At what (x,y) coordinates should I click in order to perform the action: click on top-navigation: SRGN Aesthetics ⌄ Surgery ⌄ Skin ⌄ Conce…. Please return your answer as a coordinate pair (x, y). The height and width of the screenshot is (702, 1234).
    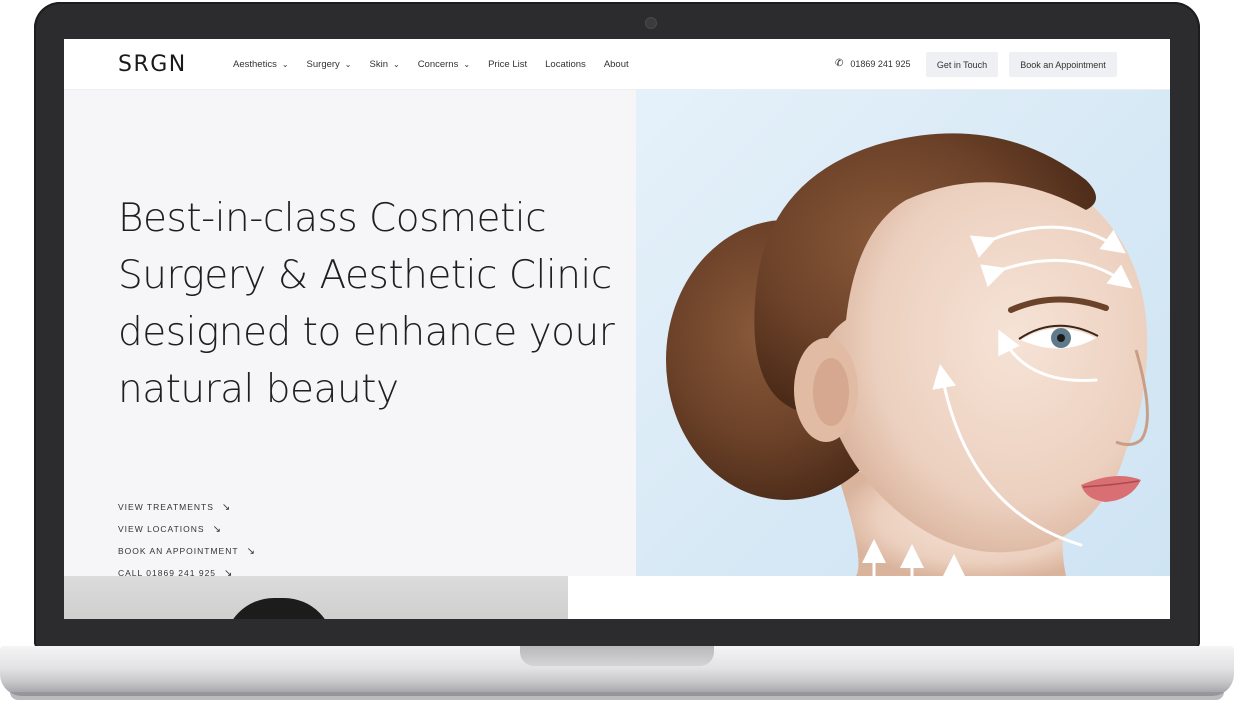
    Looking at the image, I should click on (617, 64).